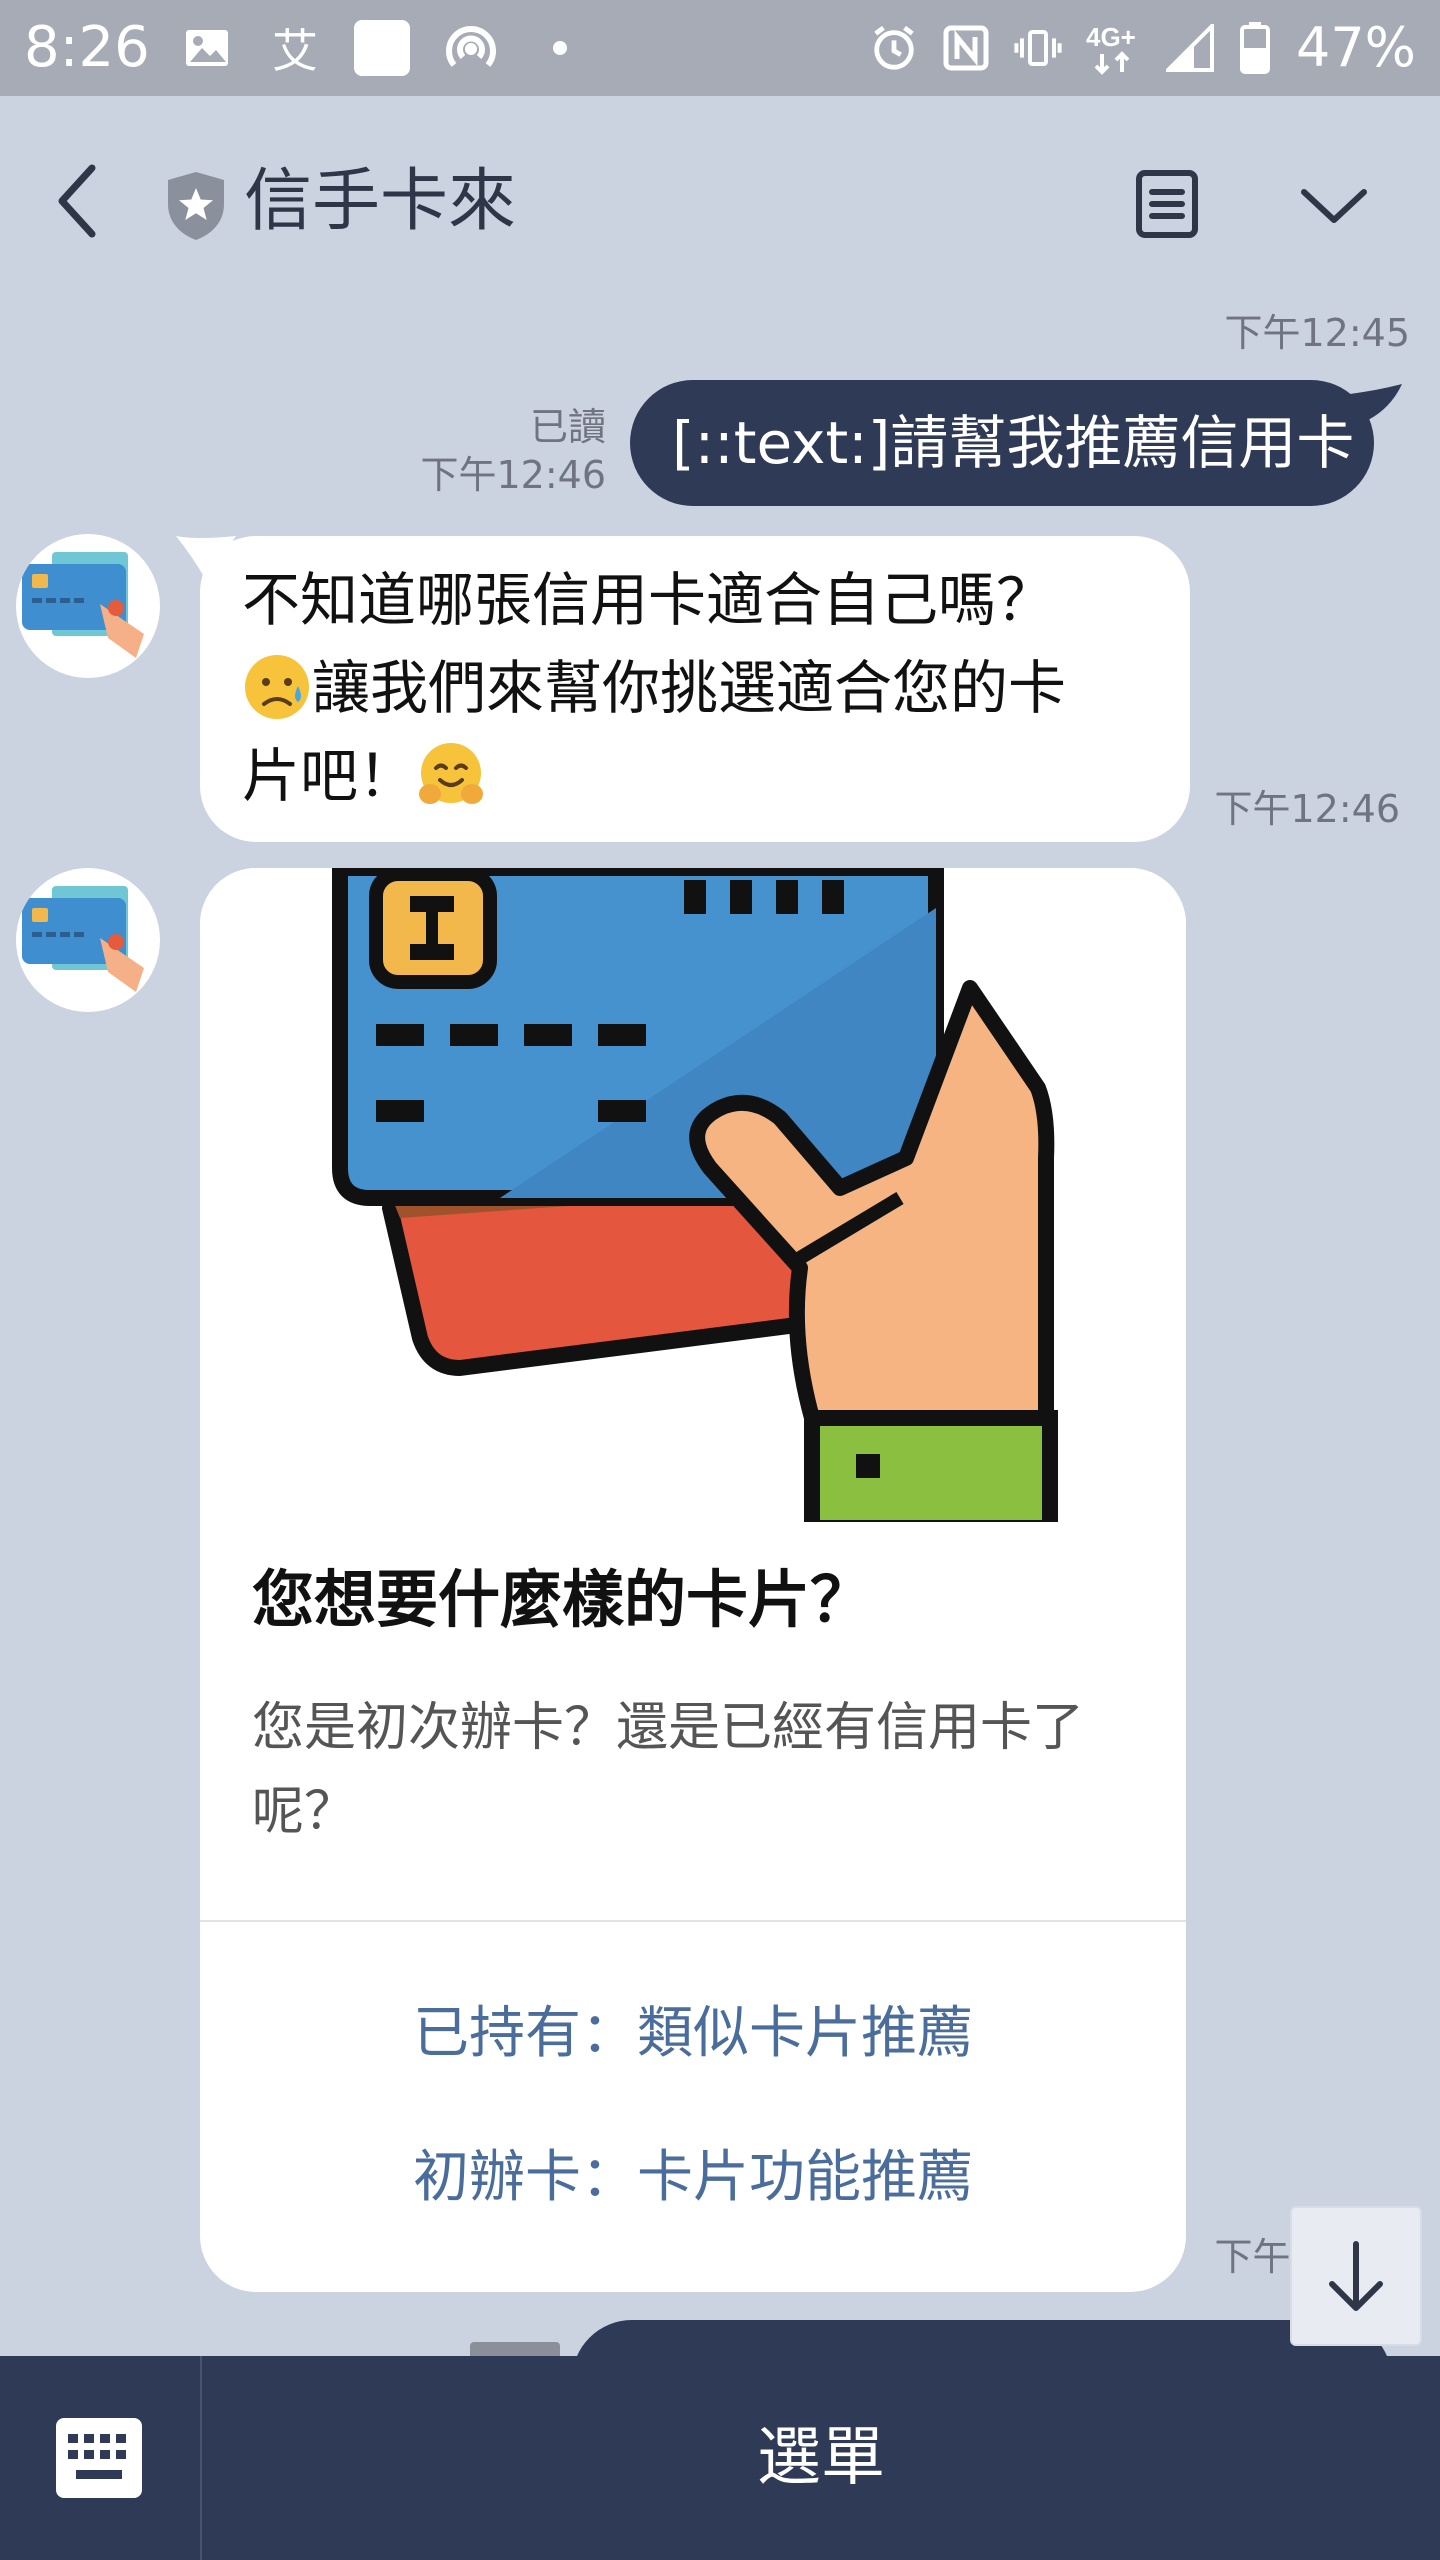 The width and height of the screenshot is (1440, 2560). I want to click on ai-char-icon: 艾, so click(295, 51).